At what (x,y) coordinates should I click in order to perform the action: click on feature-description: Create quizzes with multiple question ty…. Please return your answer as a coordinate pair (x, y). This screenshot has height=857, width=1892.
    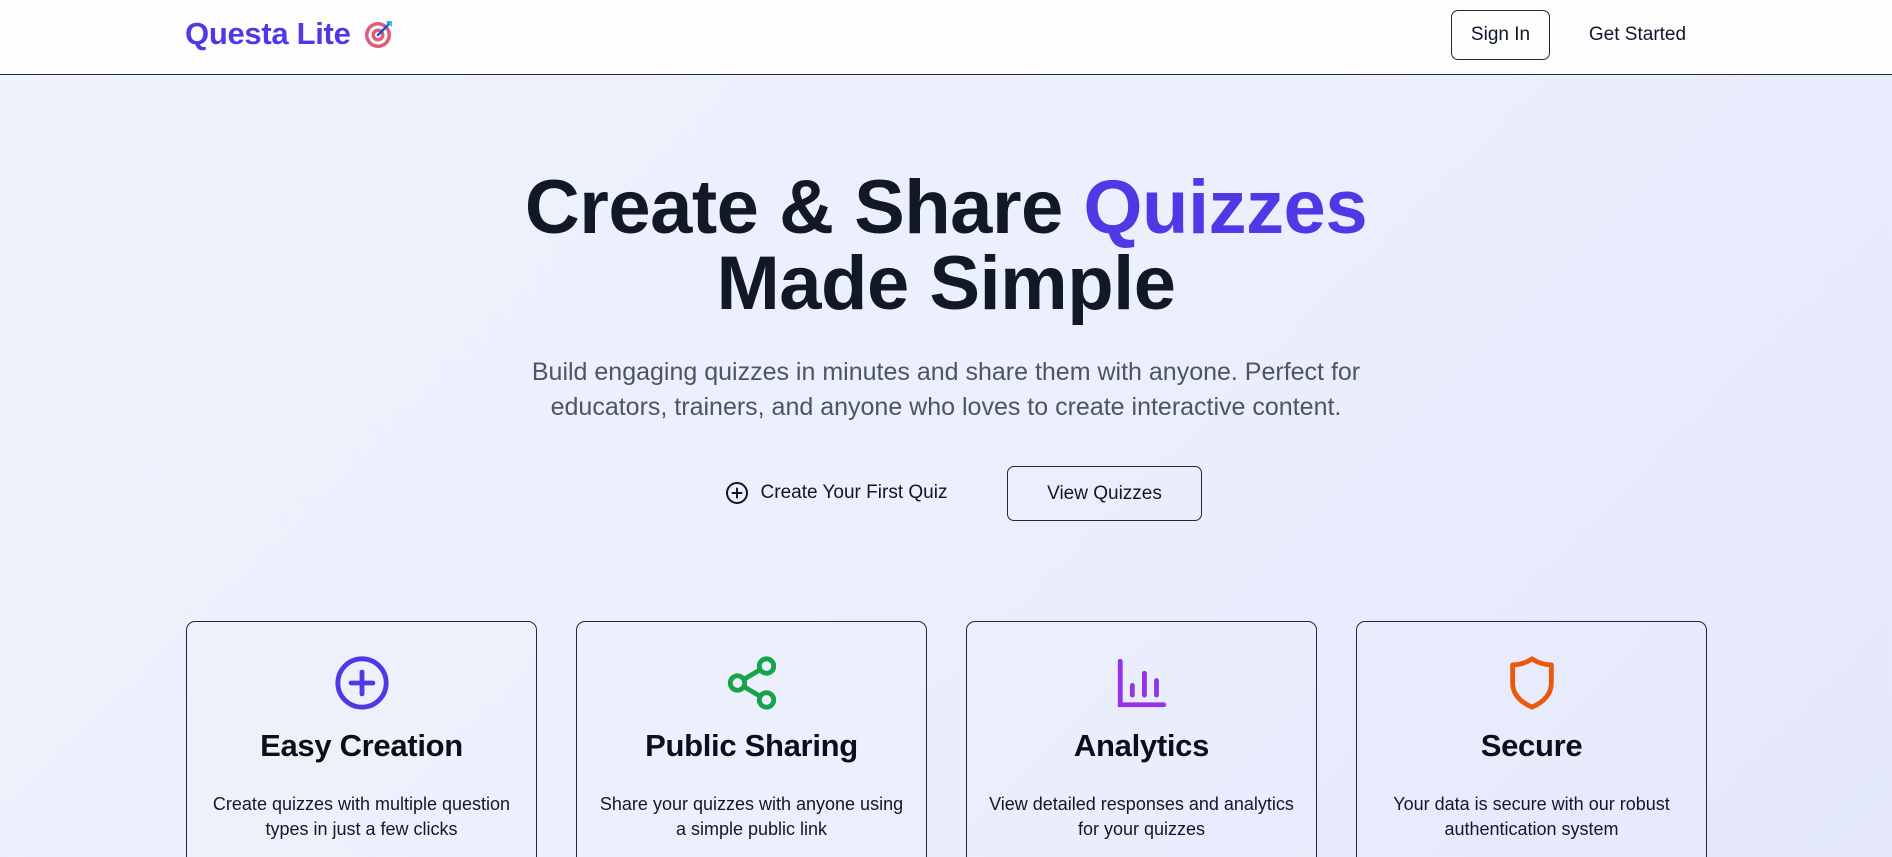
    Looking at the image, I should click on (361, 816).